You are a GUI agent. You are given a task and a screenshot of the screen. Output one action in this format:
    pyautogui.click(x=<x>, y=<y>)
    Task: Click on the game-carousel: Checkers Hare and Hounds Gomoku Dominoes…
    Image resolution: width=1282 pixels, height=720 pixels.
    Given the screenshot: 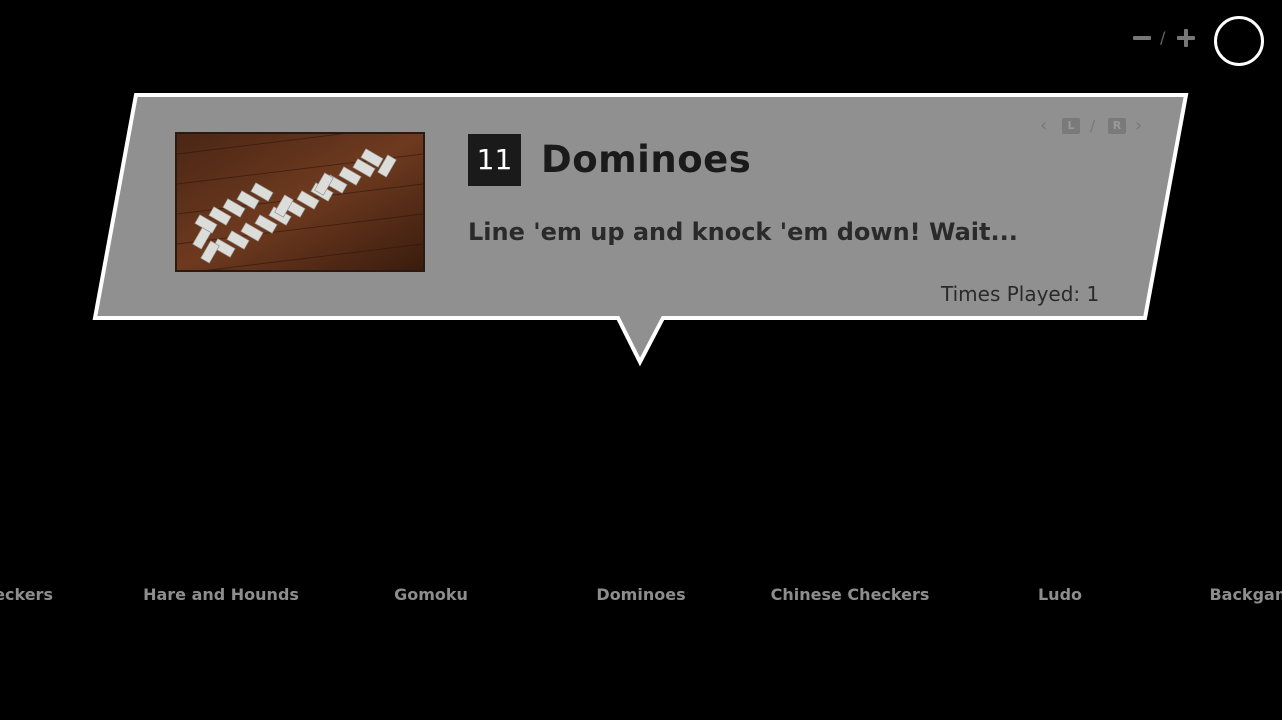 What is the action you would take?
    pyautogui.click(x=641, y=597)
    